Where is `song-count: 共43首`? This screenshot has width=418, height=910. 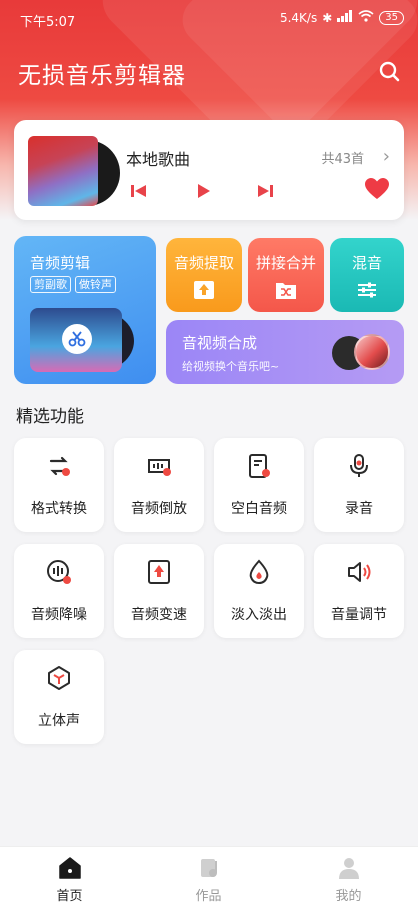
song-count: 共43首 is located at coordinates (342, 159).